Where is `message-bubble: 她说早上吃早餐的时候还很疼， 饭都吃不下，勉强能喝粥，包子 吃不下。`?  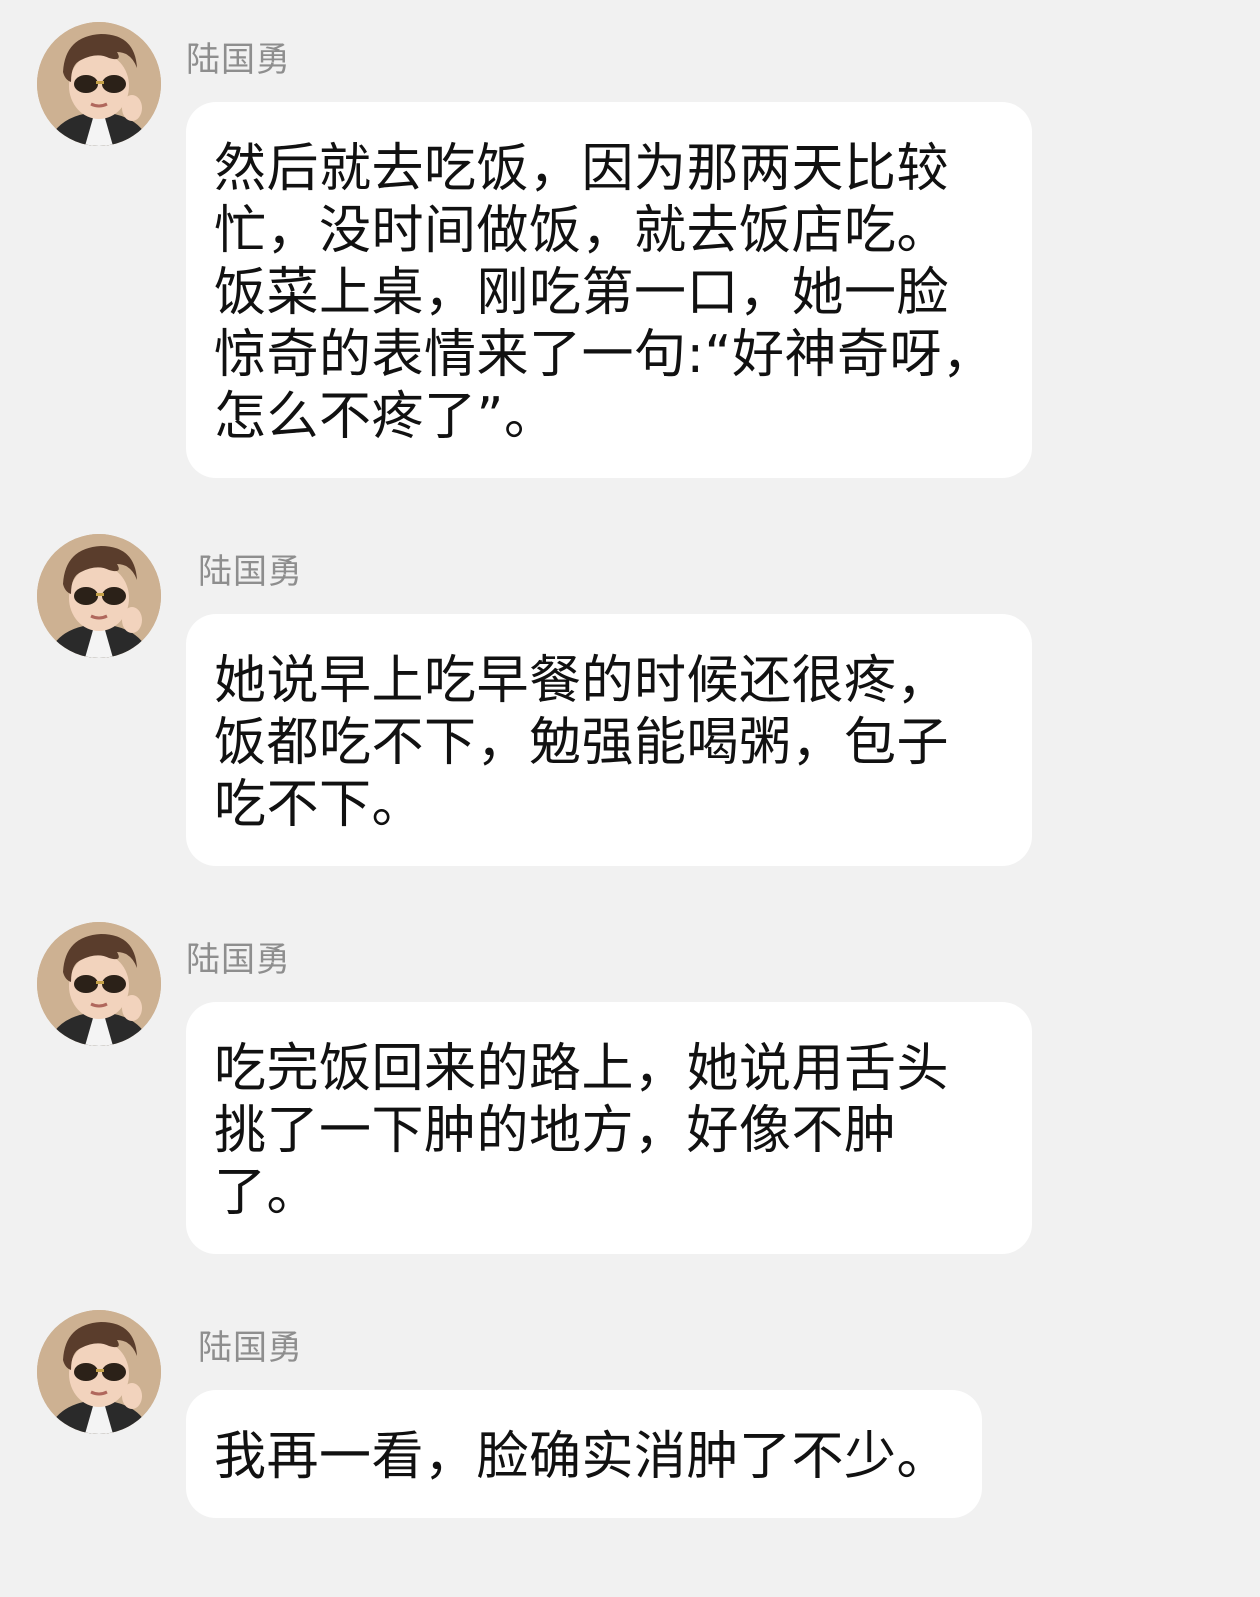 message-bubble: 她说早上吃早餐的时候还很疼， 饭都吃不下，勉强能喝粥，包子 吃不下。 is located at coordinates (609, 740).